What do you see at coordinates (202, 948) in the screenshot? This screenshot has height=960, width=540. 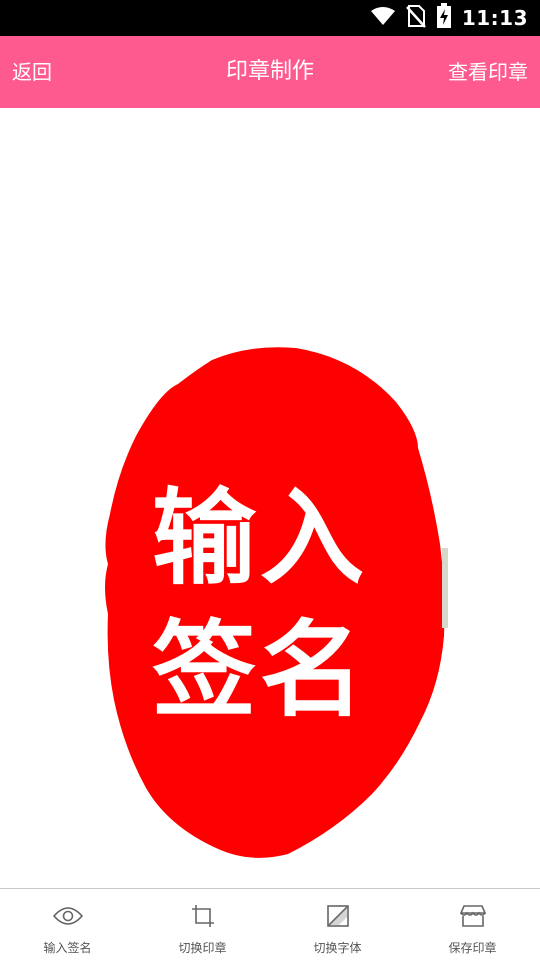 I see `tab-label: 切换印章` at bounding box center [202, 948].